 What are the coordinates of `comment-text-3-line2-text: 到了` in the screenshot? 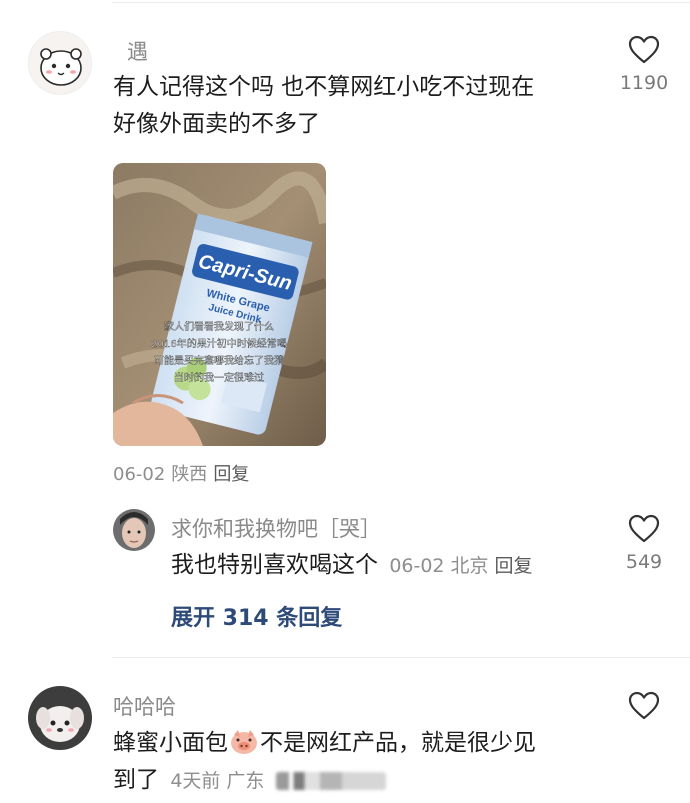 It's located at (136, 780).